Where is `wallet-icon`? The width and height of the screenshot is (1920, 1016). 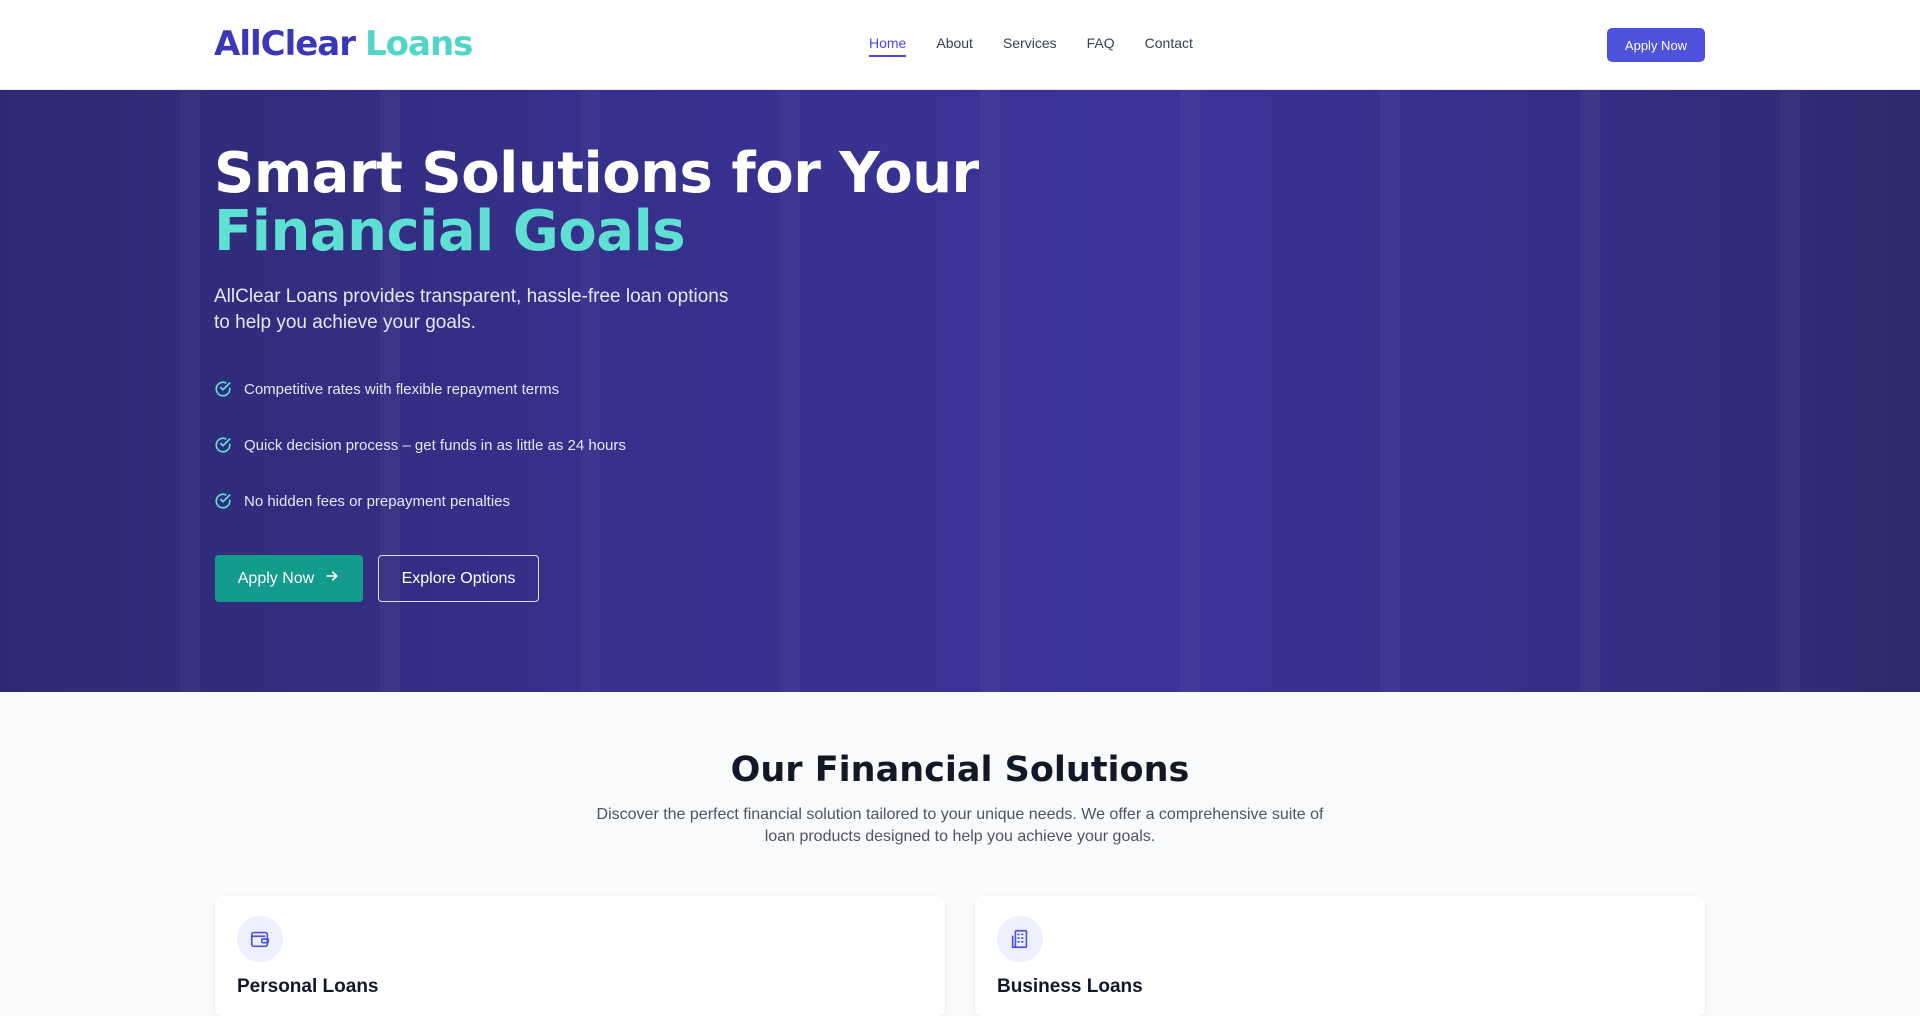 wallet-icon is located at coordinates (260, 939).